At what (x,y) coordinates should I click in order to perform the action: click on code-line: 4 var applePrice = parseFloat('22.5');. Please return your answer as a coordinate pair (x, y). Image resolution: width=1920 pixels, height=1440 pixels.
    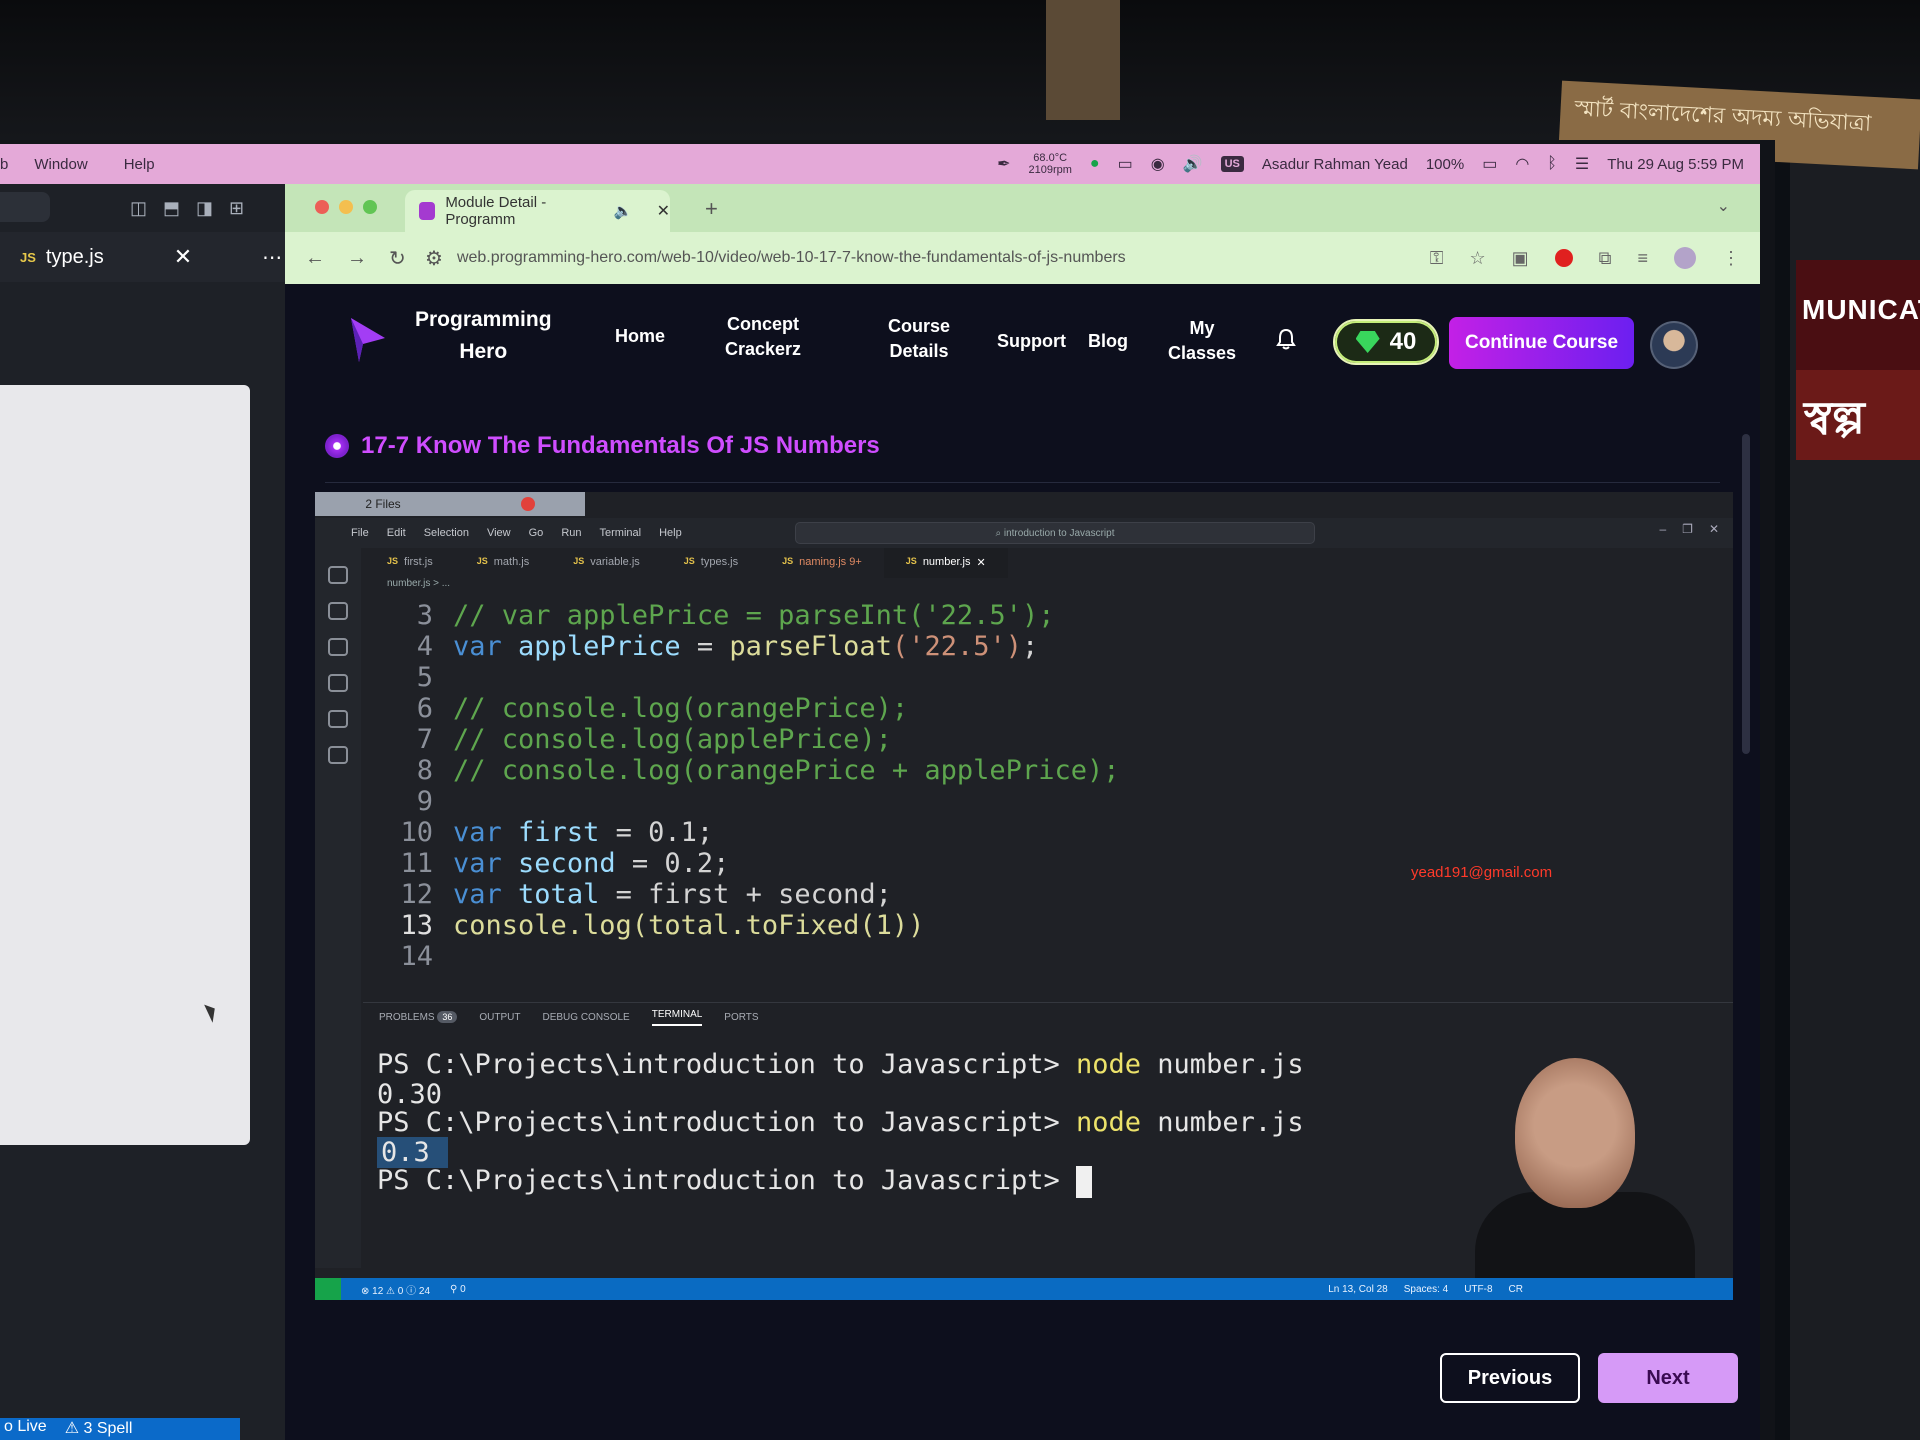
    Looking at the image, I should click on (1048, 648).